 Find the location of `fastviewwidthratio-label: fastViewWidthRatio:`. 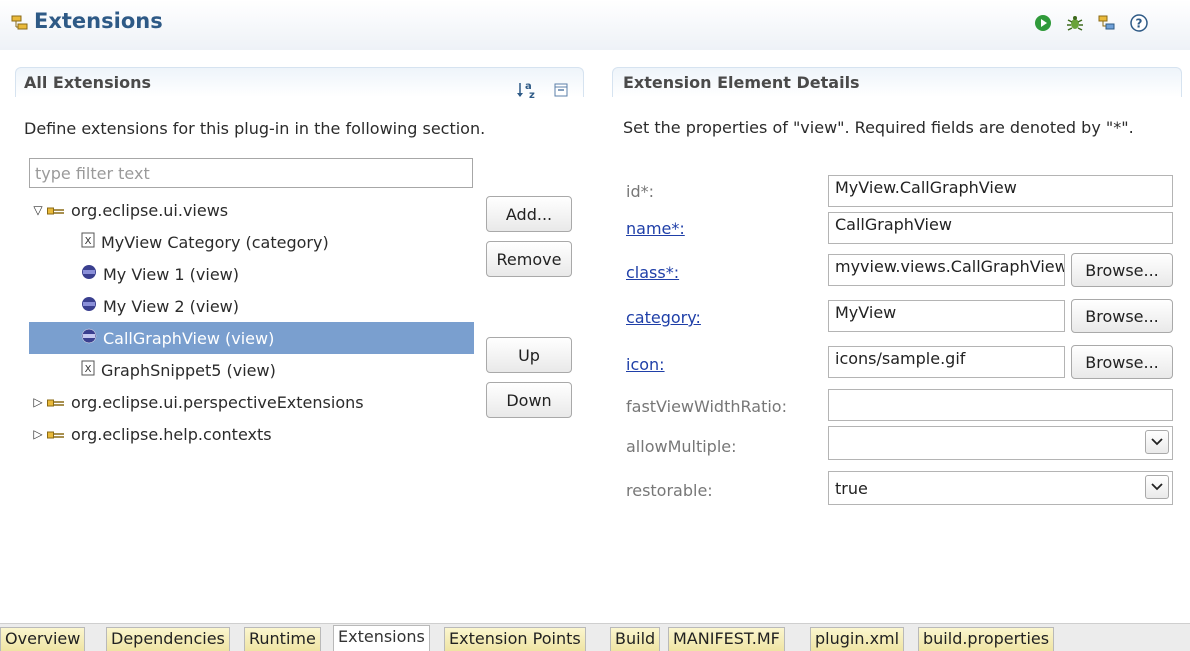

fastviewwidthratio-label: fastViewWidthRatio: is located at coordinates (706, 406).